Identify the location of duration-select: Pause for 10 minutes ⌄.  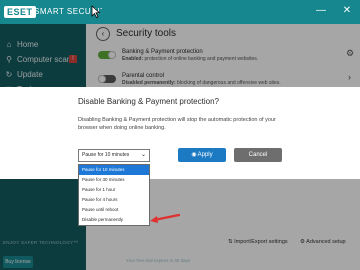
(114, 155).